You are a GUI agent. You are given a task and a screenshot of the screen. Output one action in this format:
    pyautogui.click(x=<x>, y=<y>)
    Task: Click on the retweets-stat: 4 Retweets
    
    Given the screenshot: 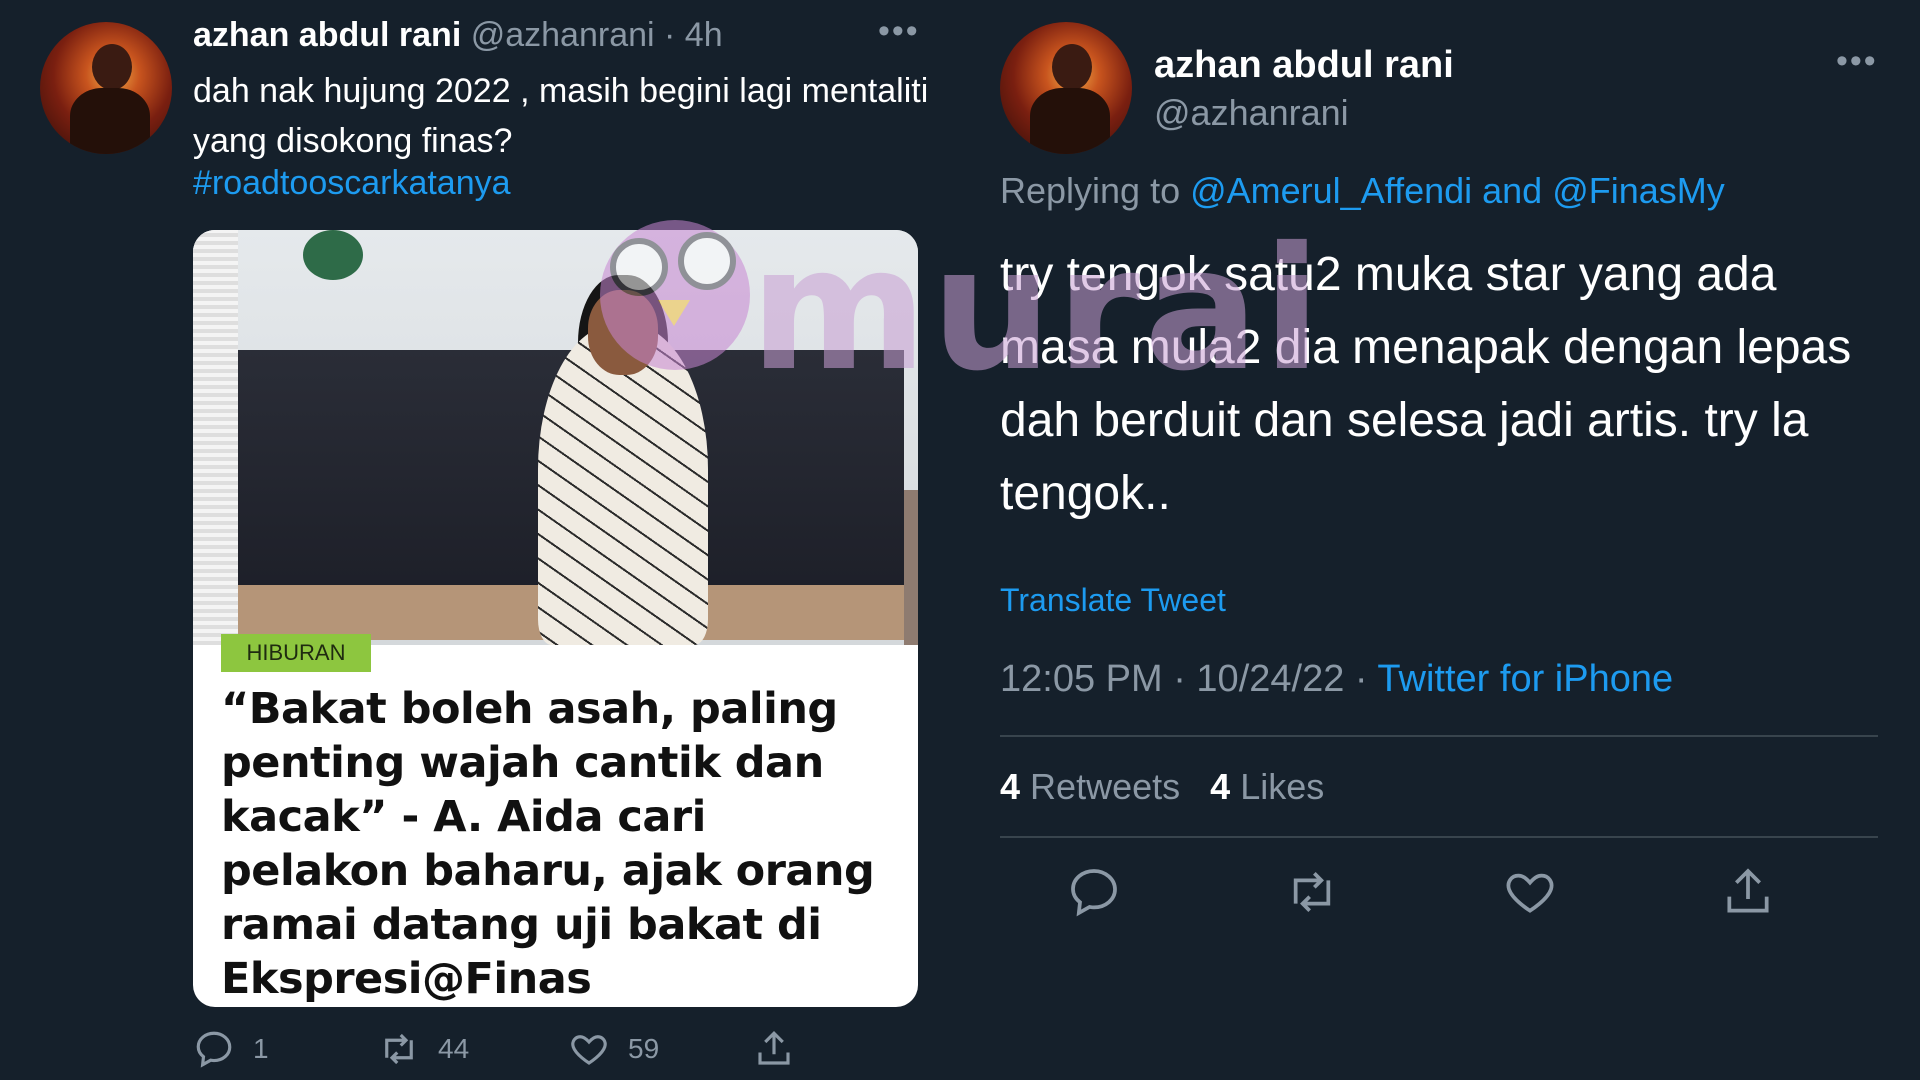 What is the action you would take?
    pyautogui.click(x=1090, y=786)
    